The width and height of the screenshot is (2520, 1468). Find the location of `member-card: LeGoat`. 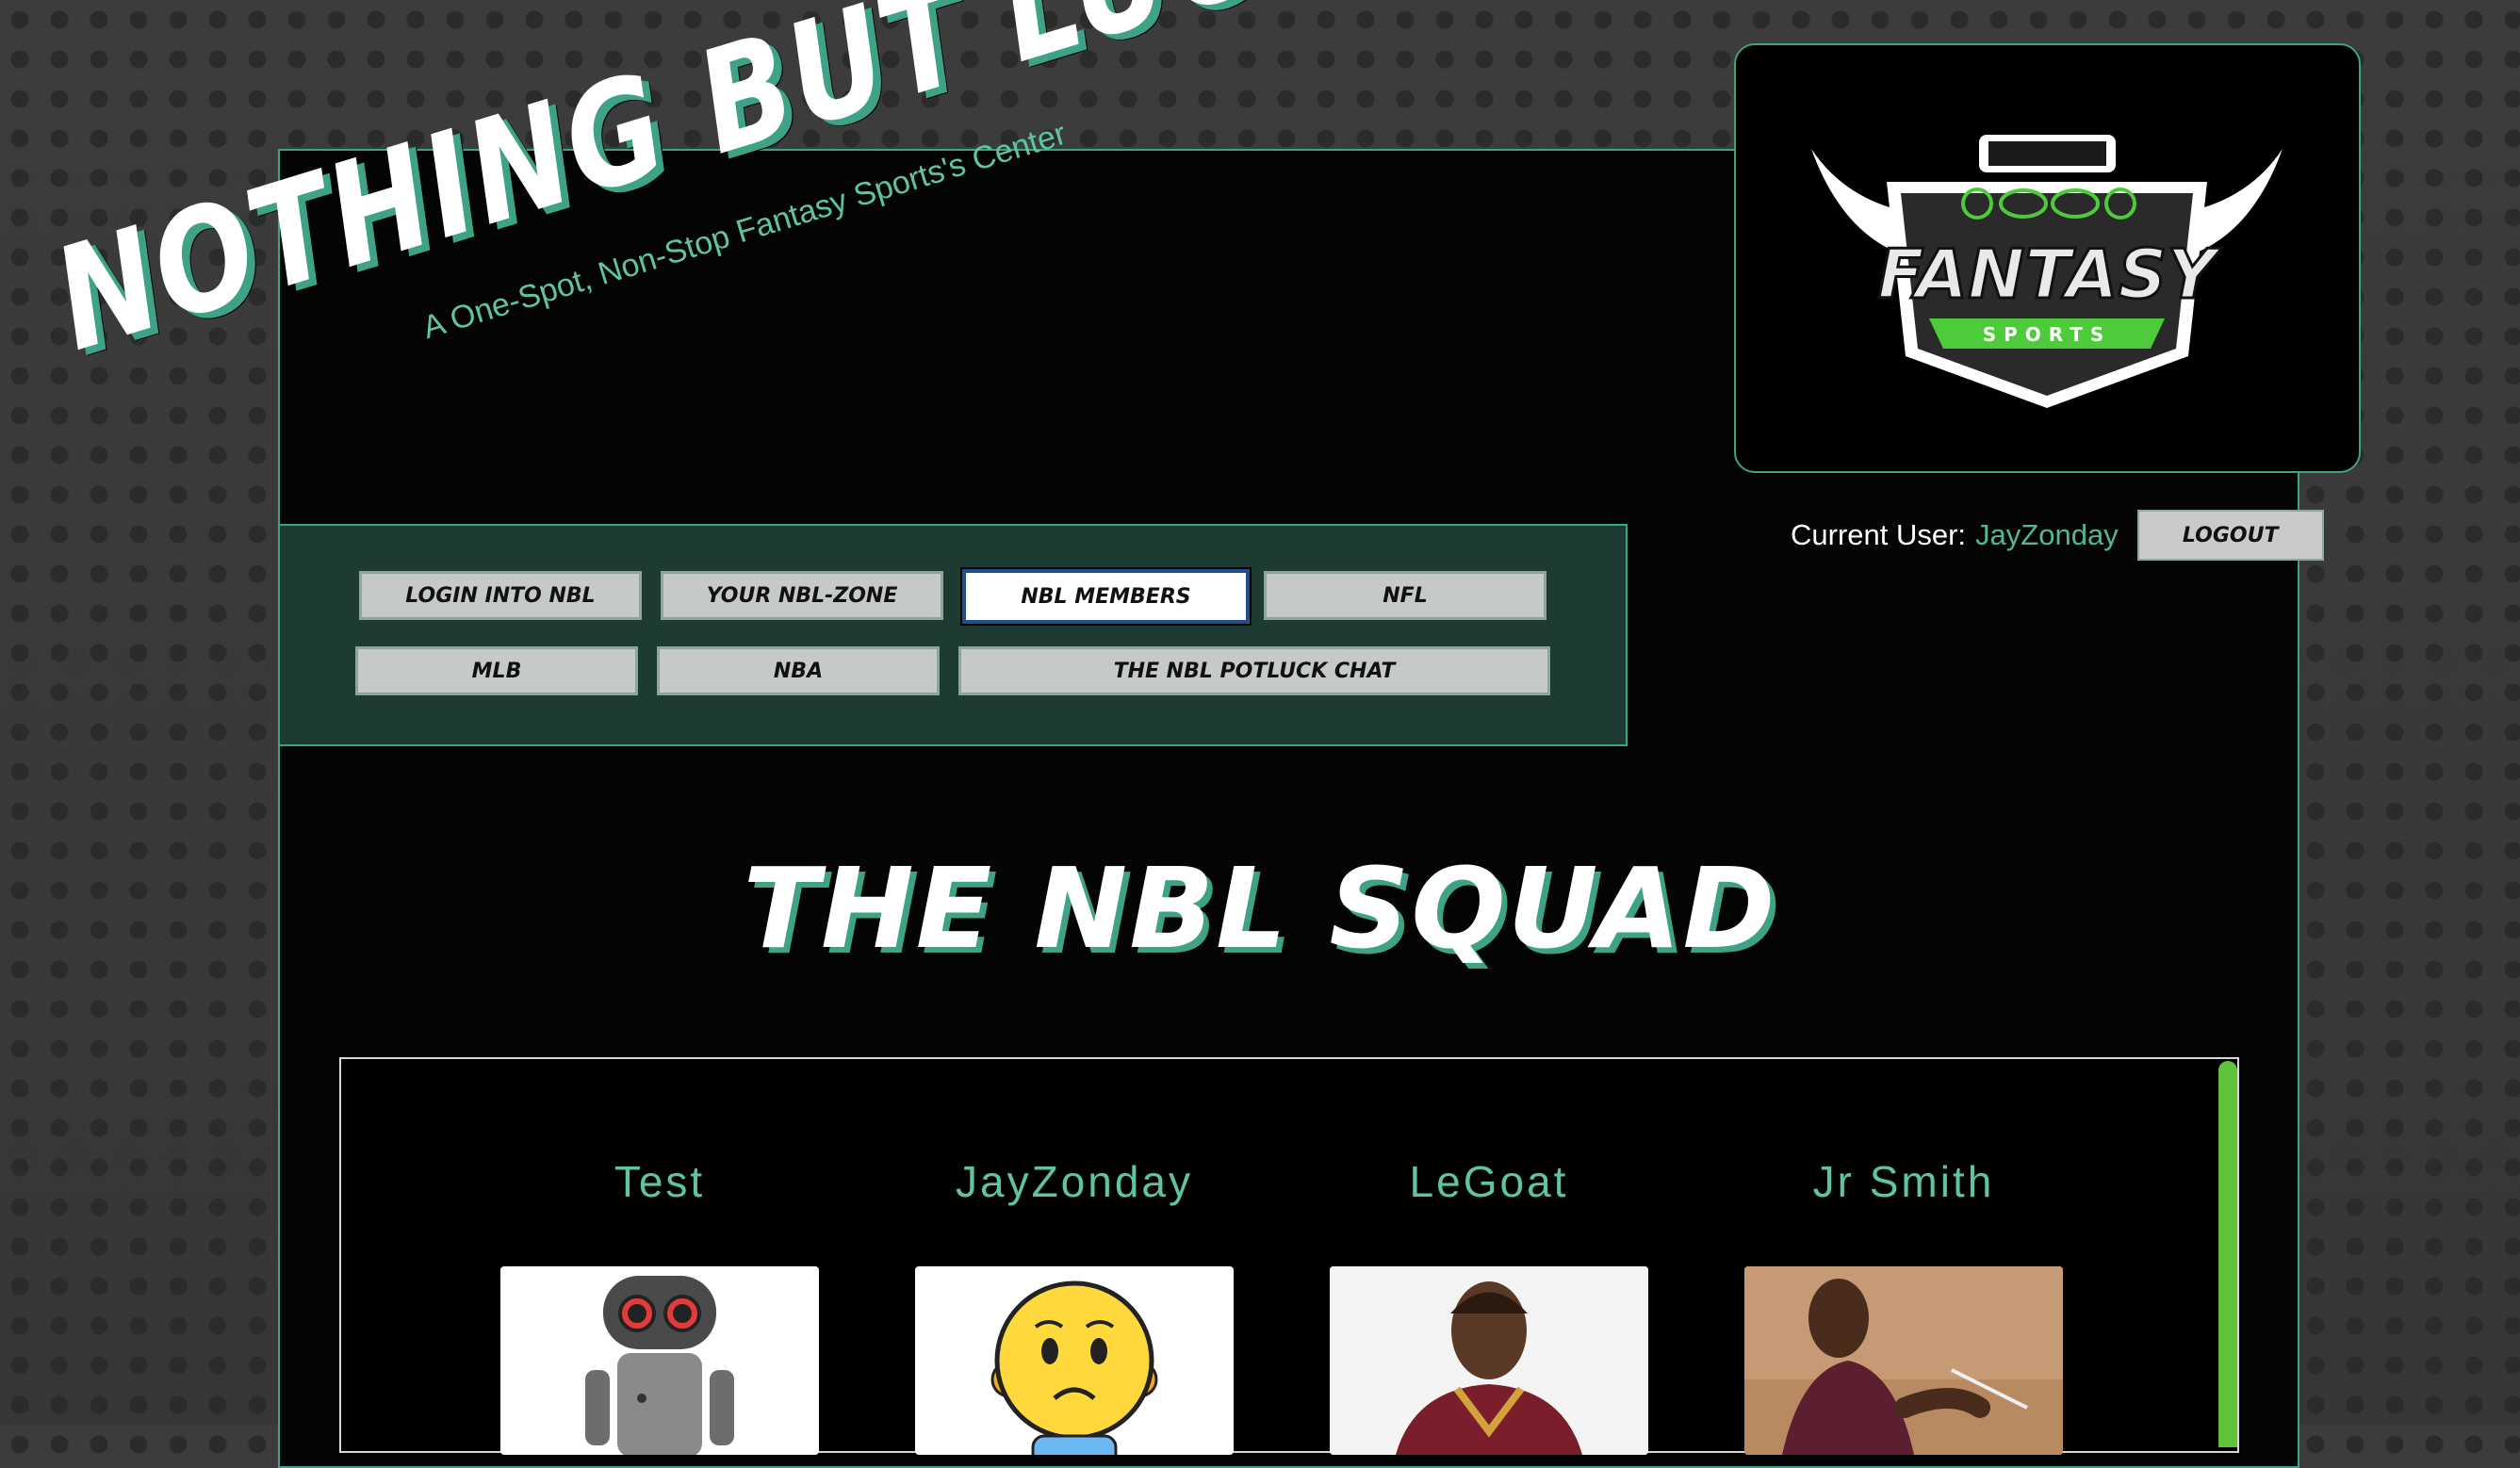

member-card: LeGoat is located at coordinates (1489, 1304).